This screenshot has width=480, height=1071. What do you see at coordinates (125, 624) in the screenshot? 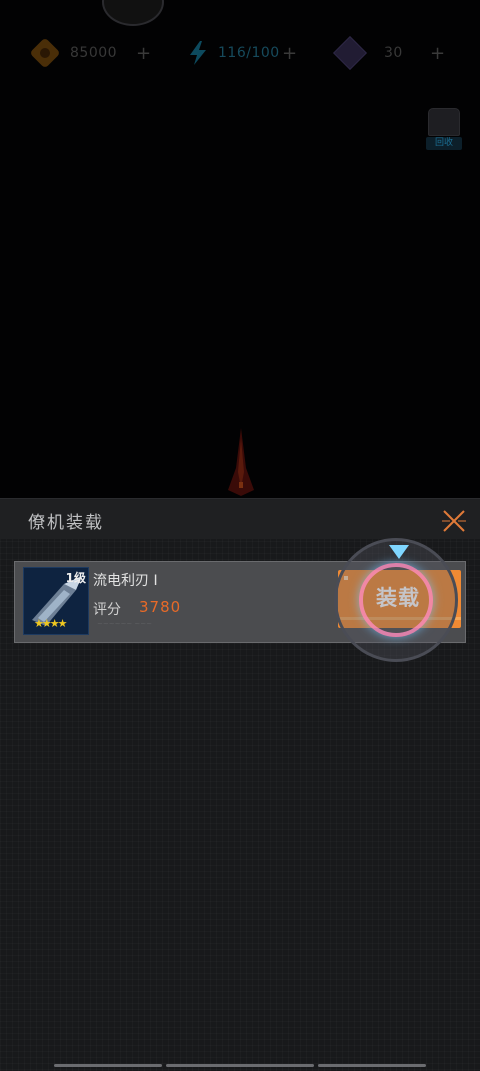
I see `item-decoration-text: ~~~~~~ ~~~` at bounding box center [125, 624].